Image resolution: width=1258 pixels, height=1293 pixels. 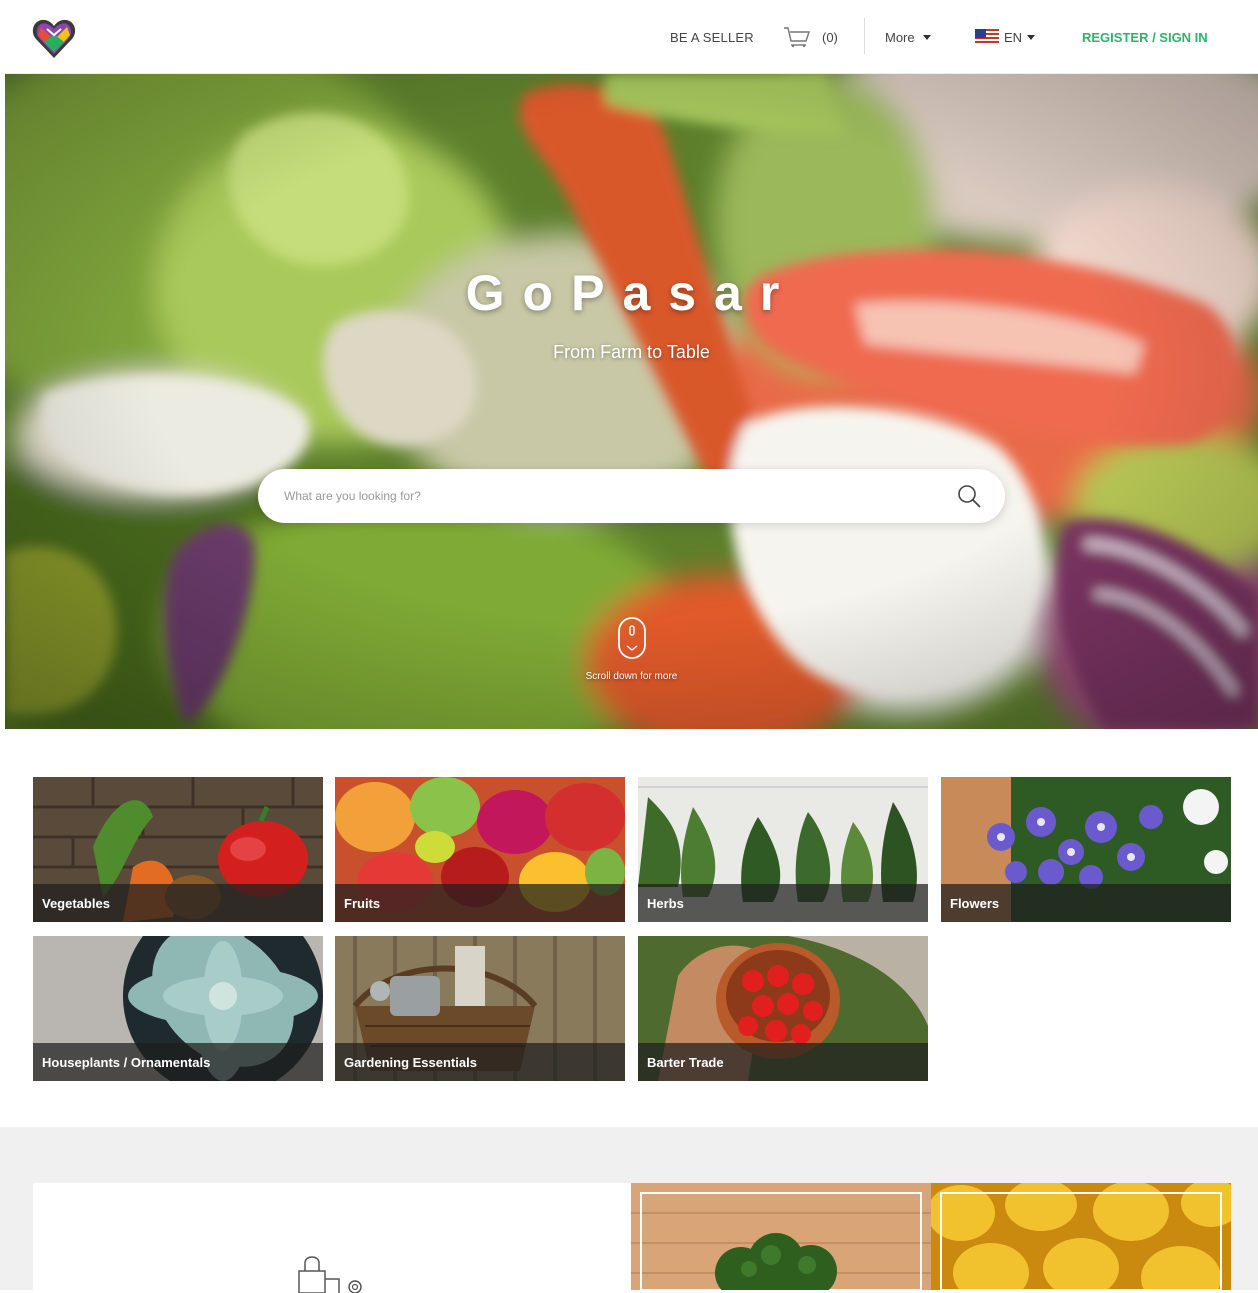 What do you see at coordinates (1086, 903) in the screenshot?
I see `category-label: Flowers` at bounding box center [1086, 903].